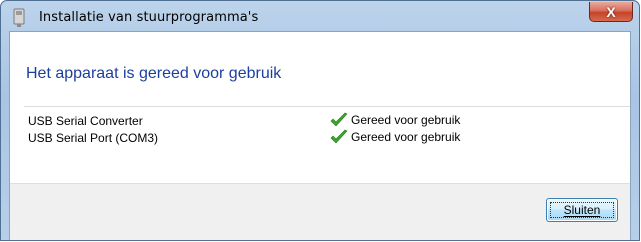 This screenshot has height=242, width=641. What do you see at coordinates (93, 138) in the screenshot?
I see `device-name: USB Serial Port (COM3)` at bounding box center [93, 138].